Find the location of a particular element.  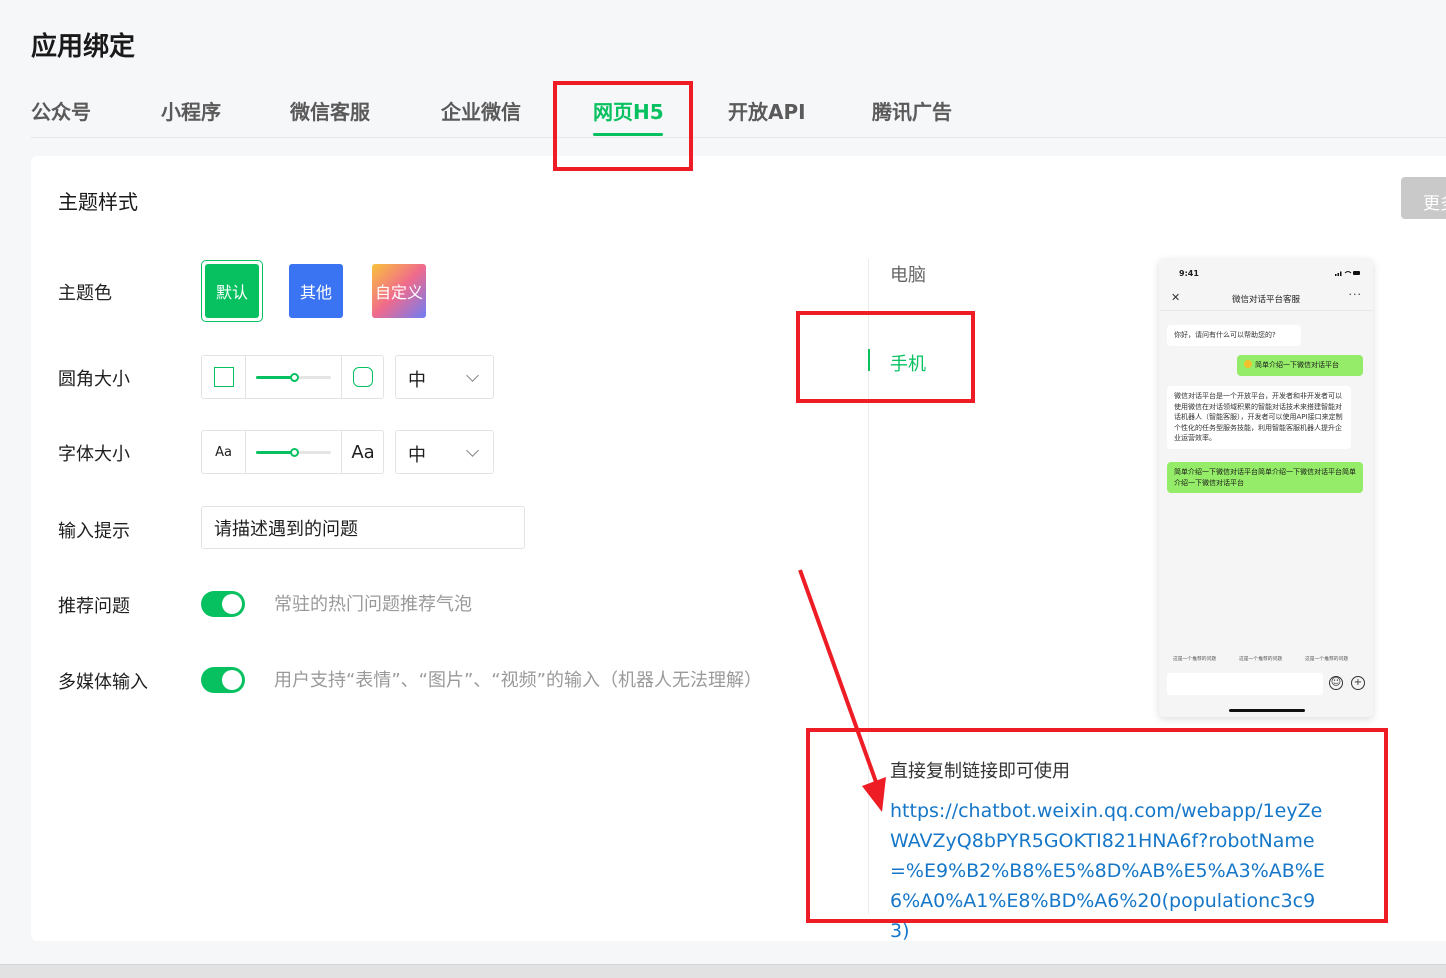

corner-round-button is located at coordinates (363, 377).